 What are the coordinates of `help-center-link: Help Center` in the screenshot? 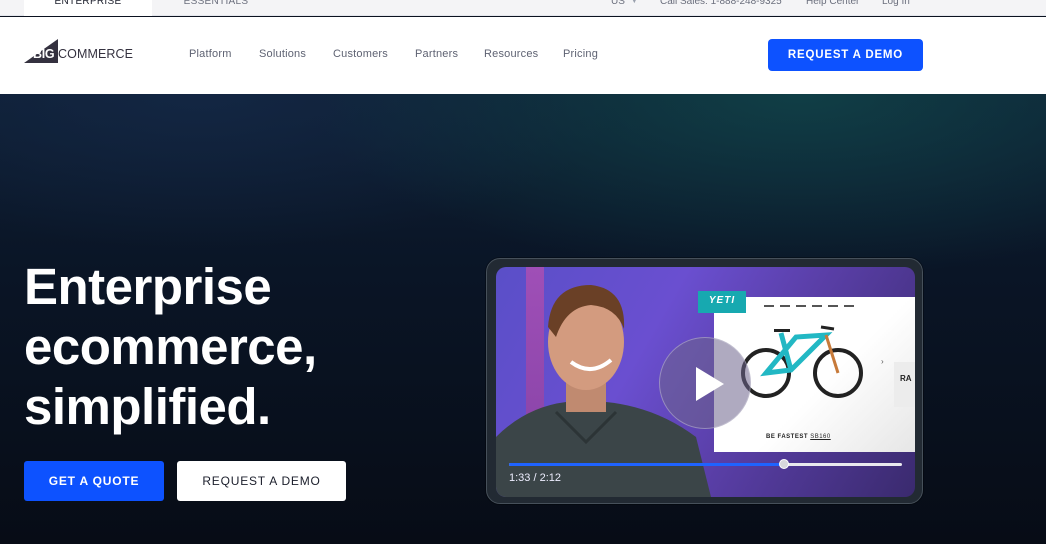 It's located at (832, 5).